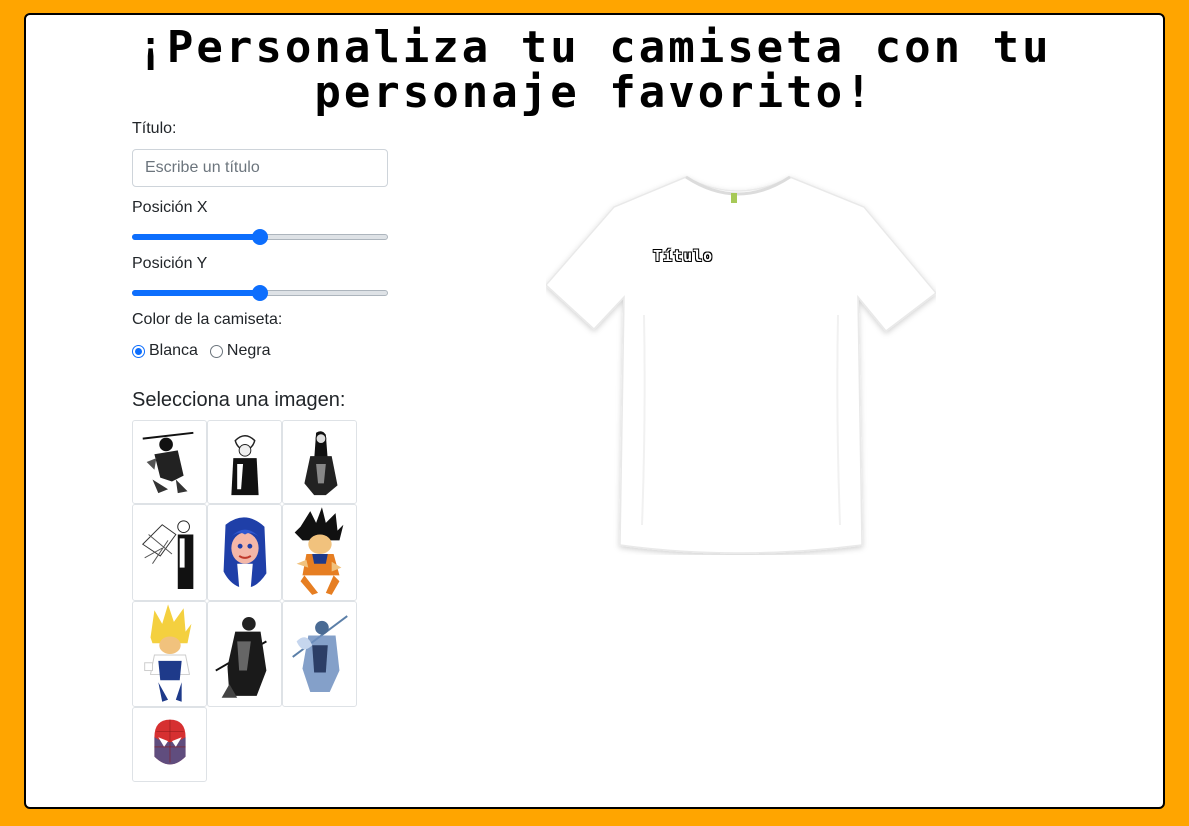 The width and height of the screenshot is (1189, 826). What do you see at coordinates (170, 263) in the screenshot?
I see `pos-y-label: Posición Y` at bounding box center [170, 263].